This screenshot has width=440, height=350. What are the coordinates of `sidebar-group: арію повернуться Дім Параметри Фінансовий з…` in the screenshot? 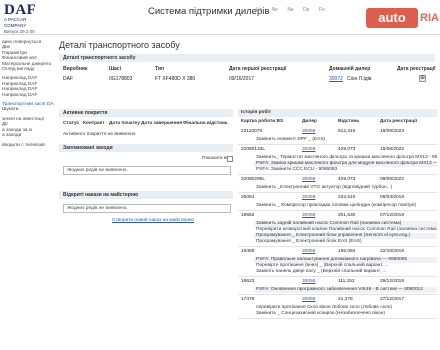 It's located at (27, 56).